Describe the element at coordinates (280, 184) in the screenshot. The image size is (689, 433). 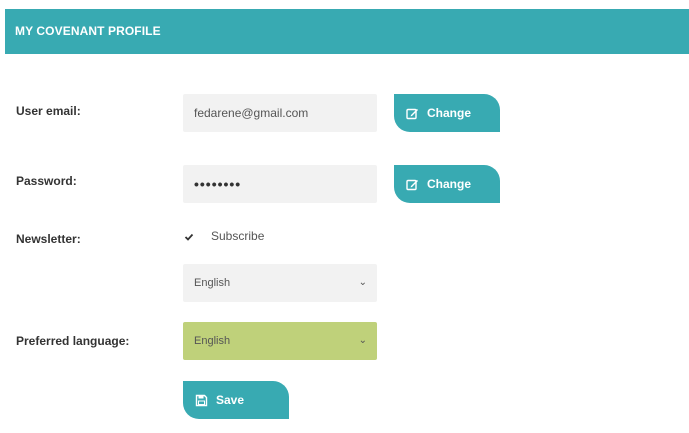
I see `password-field: ••••••••` at that location.